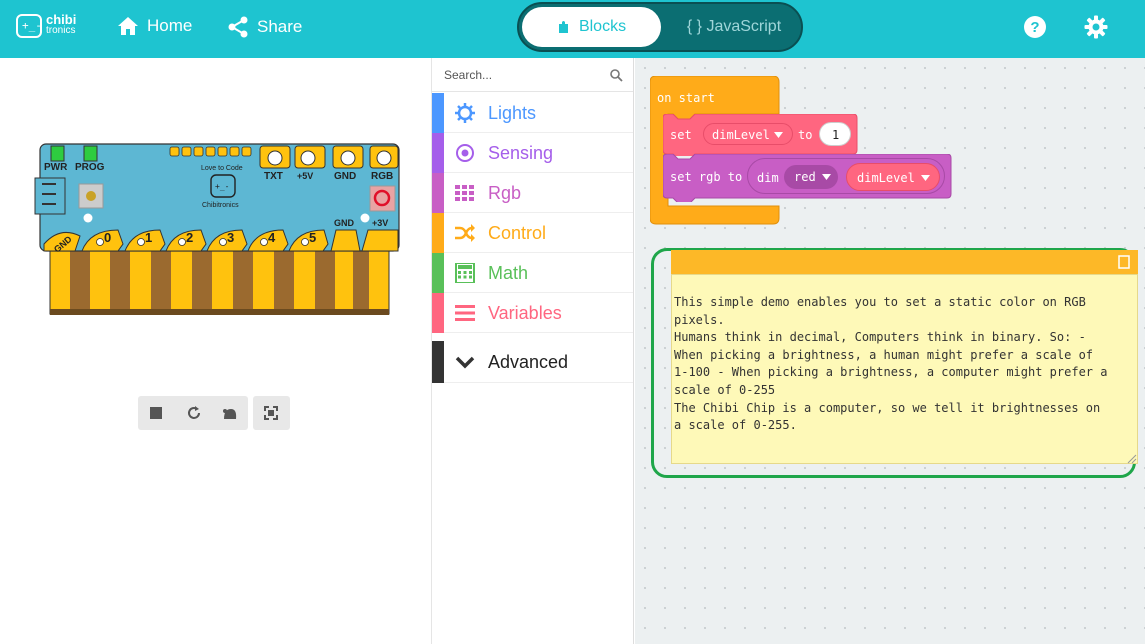 The height and width of the screenshot is (644, 1145). What do you see at coordinates (532, 193) in the screenshot?
I see `category-rgb: Rgb` at bounding box center [532, 193].